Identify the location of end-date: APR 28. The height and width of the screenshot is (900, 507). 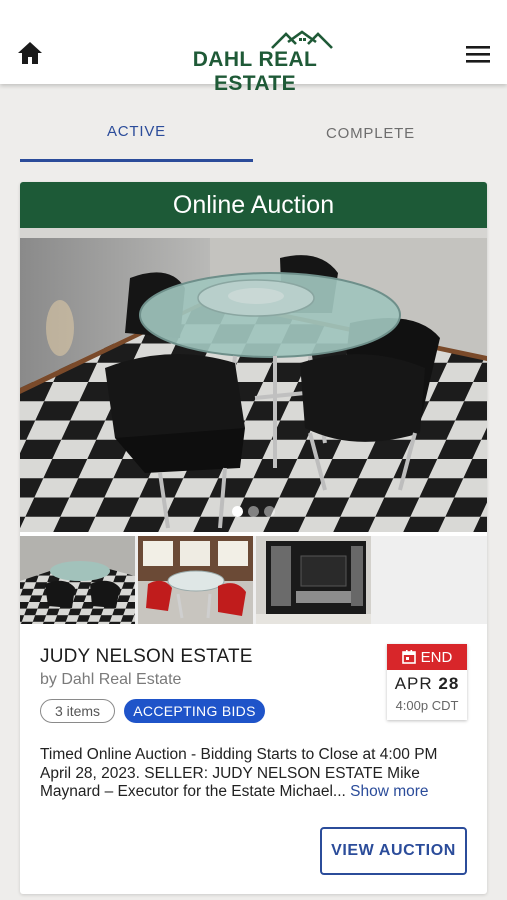
(427, 684).